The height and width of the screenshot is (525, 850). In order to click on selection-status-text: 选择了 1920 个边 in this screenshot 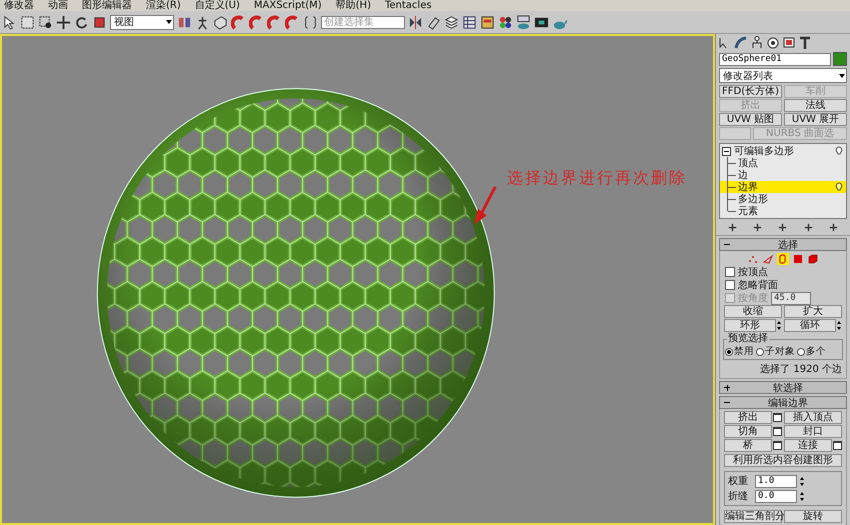, I will do `click(801, 369)`.